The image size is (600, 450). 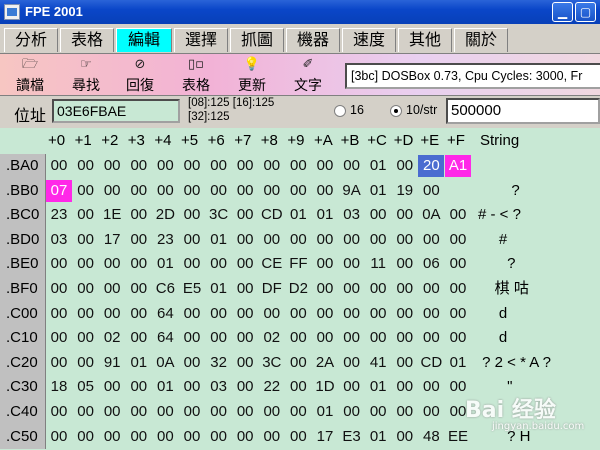 I want to click on hex-byte-cell: 48, so click(x=431, y=437).